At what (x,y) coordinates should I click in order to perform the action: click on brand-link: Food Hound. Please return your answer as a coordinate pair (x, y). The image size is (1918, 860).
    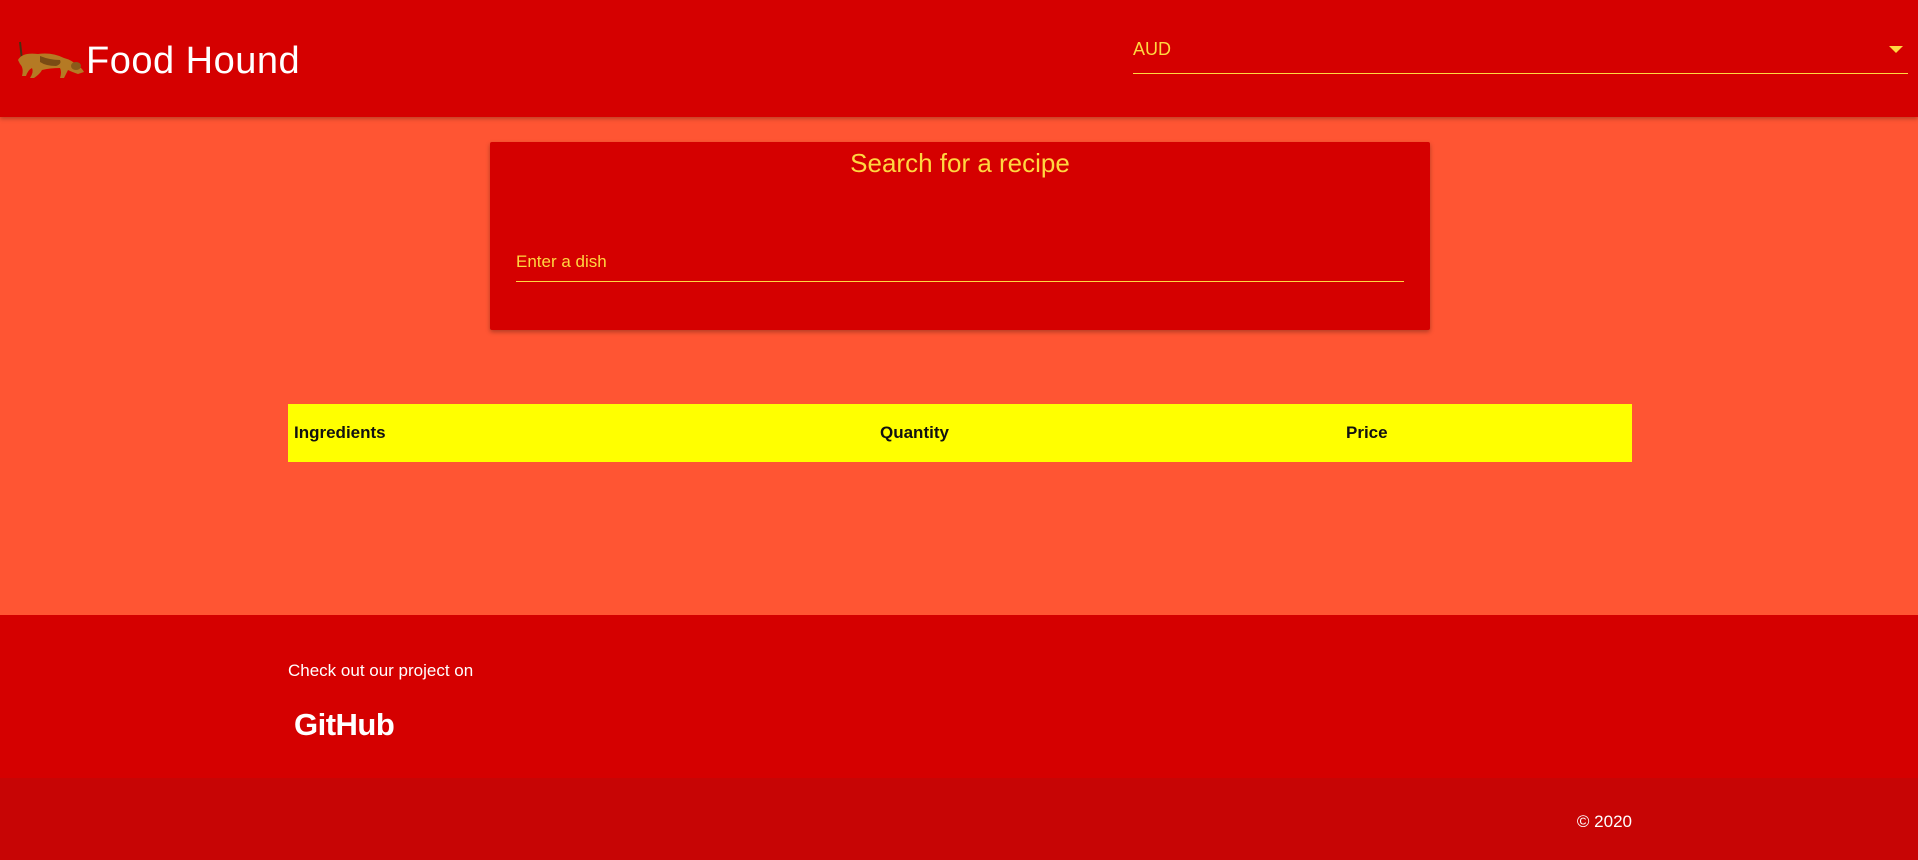
    Looking at the image, I should click on (156, 61).